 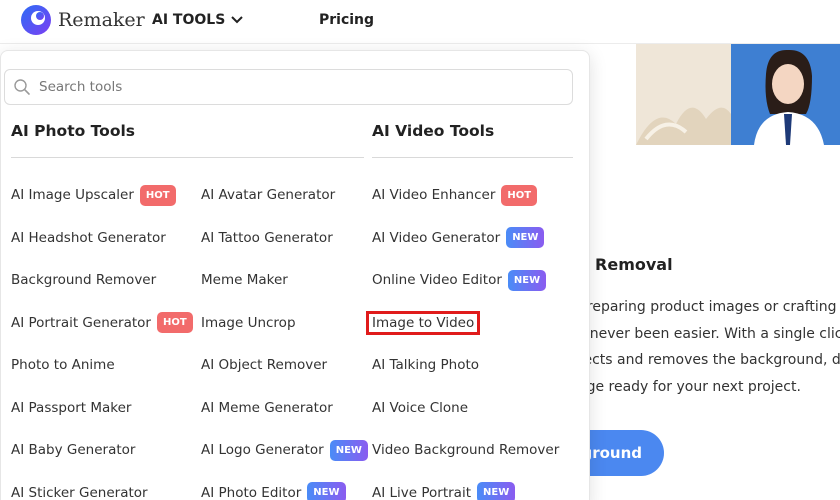 I want to click on tool-item-ai-photo-editor: AI Photo Editor NEW, so click(x=284, y=486).